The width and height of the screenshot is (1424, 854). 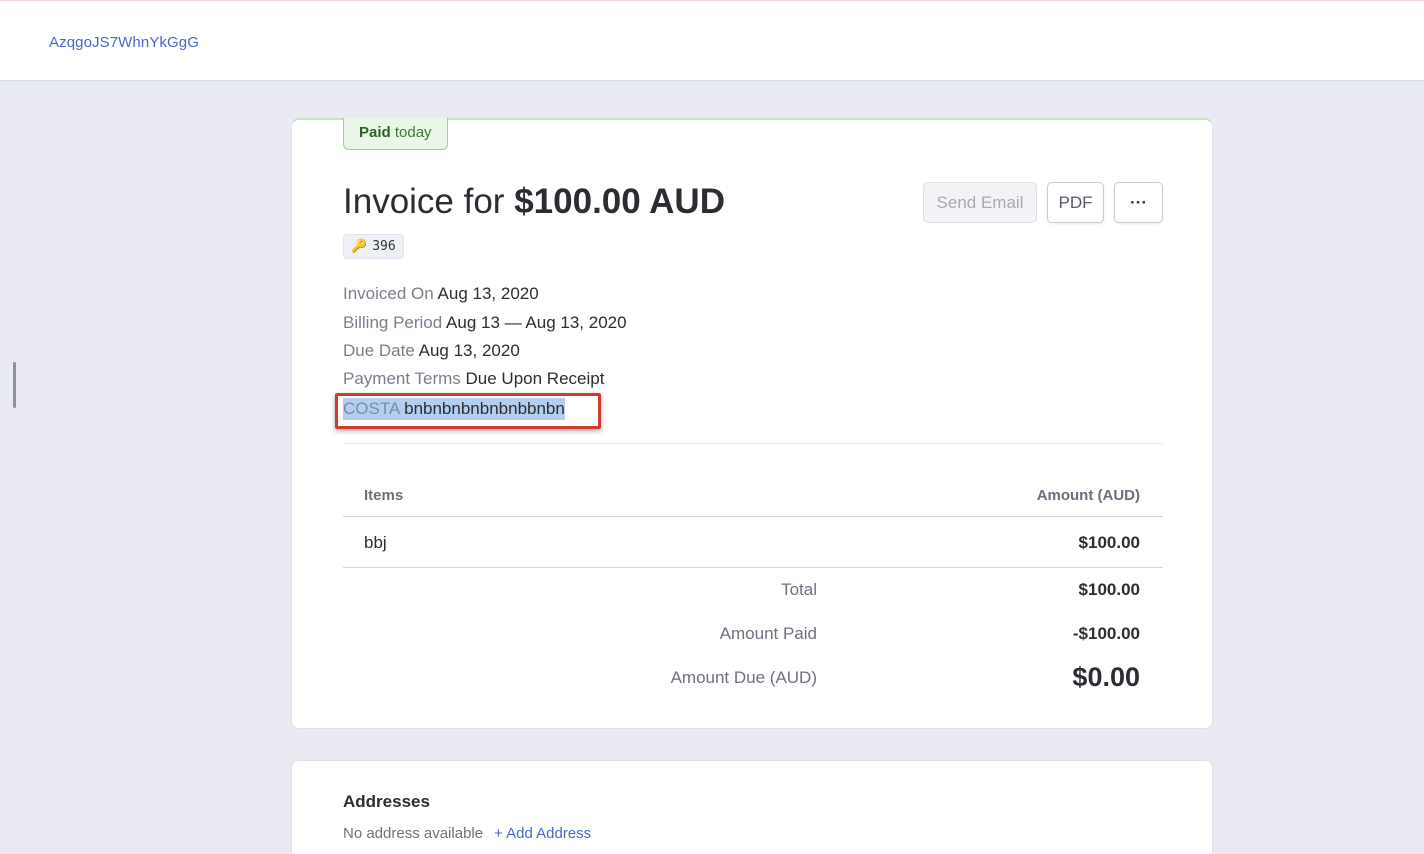 I want to click on meta-billing-period: Billing Period Aug 13 — Aug 13, 2020, so click(x=485, y=323).